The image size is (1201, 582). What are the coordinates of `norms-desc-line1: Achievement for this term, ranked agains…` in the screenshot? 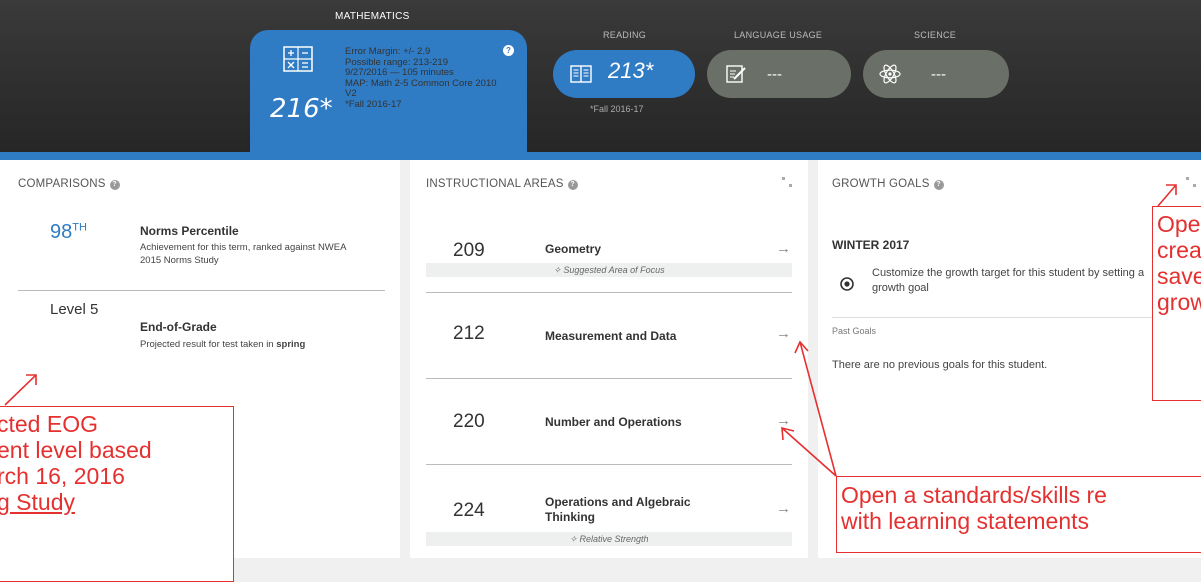 It's located at (243, 247).